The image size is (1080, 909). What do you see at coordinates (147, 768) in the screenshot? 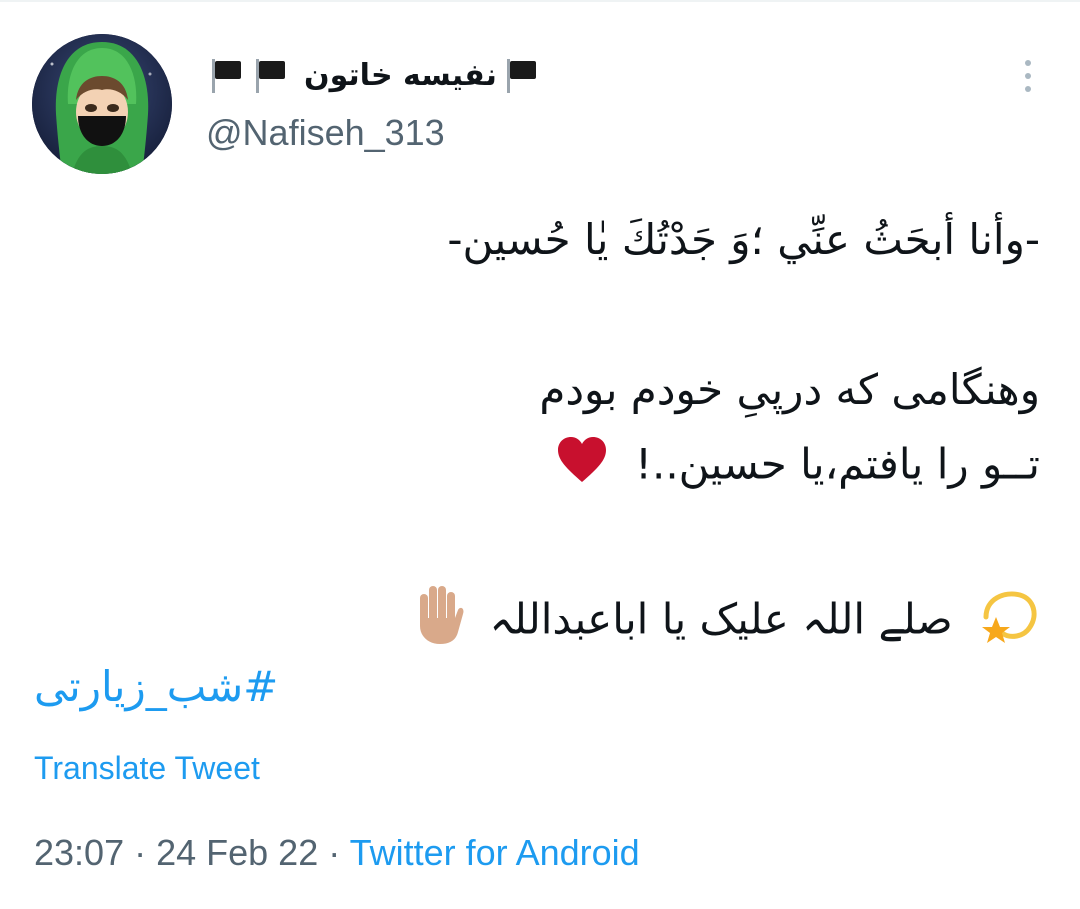
I see `translate-tweet-link: Translate Tweet` at bounding box center [147, 768].